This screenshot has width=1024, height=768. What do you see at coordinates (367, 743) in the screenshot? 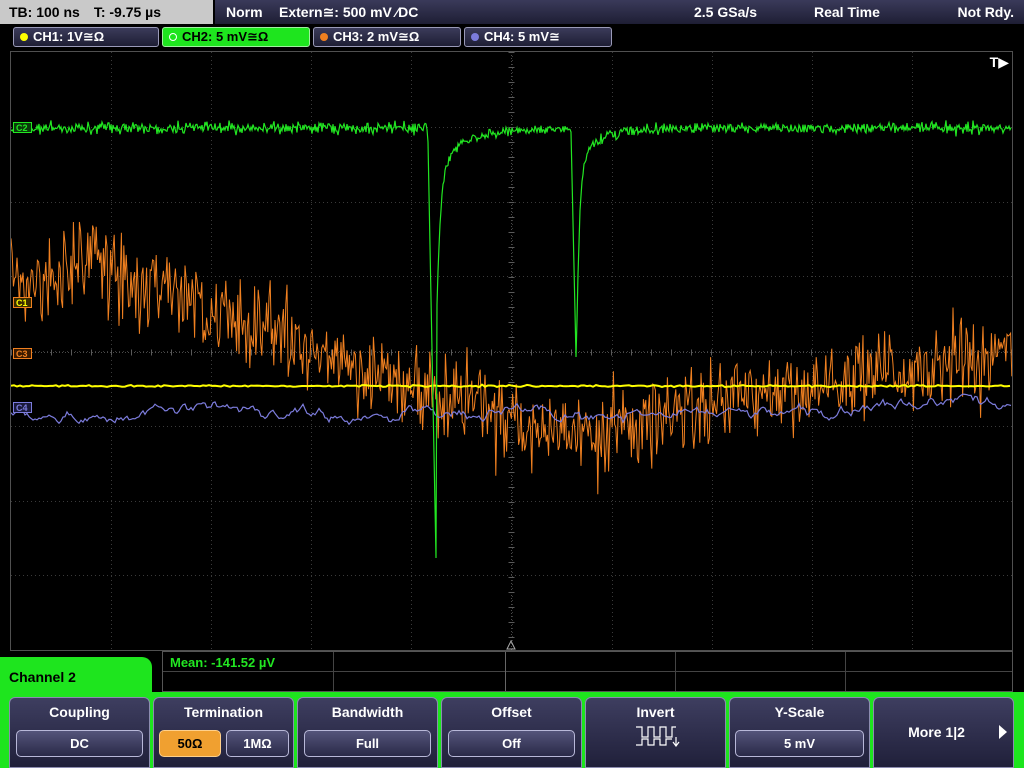
I see `bandwidth-value: Full` at bounding box center [367, 743].